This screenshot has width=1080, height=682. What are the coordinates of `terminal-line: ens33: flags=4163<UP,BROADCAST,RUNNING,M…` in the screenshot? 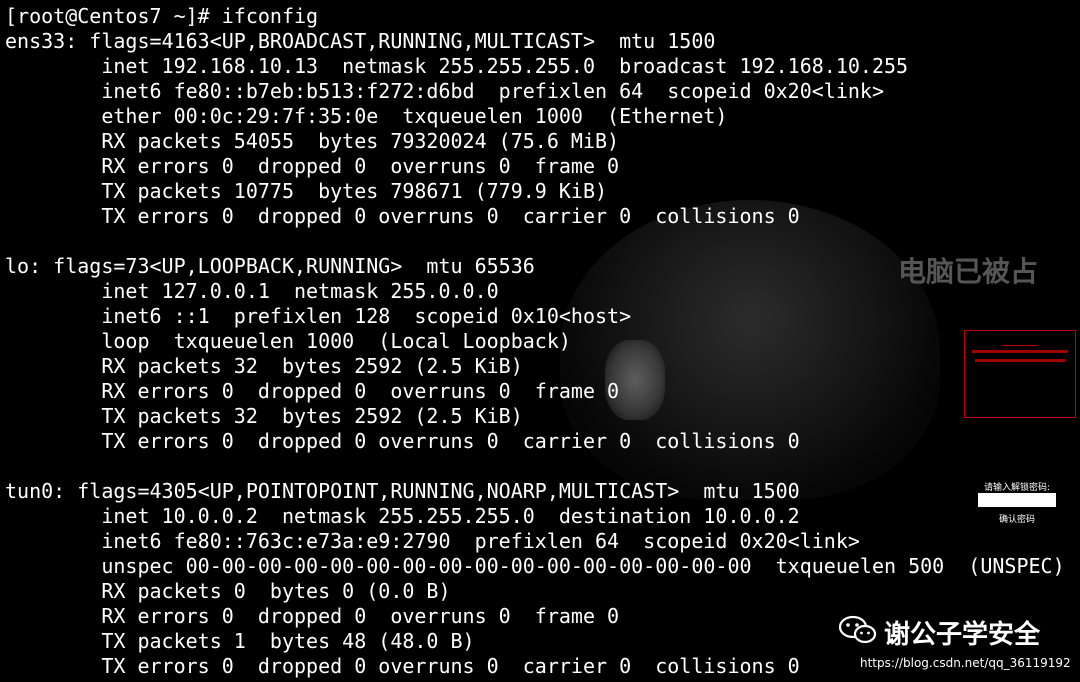 It's located at (360, 41).